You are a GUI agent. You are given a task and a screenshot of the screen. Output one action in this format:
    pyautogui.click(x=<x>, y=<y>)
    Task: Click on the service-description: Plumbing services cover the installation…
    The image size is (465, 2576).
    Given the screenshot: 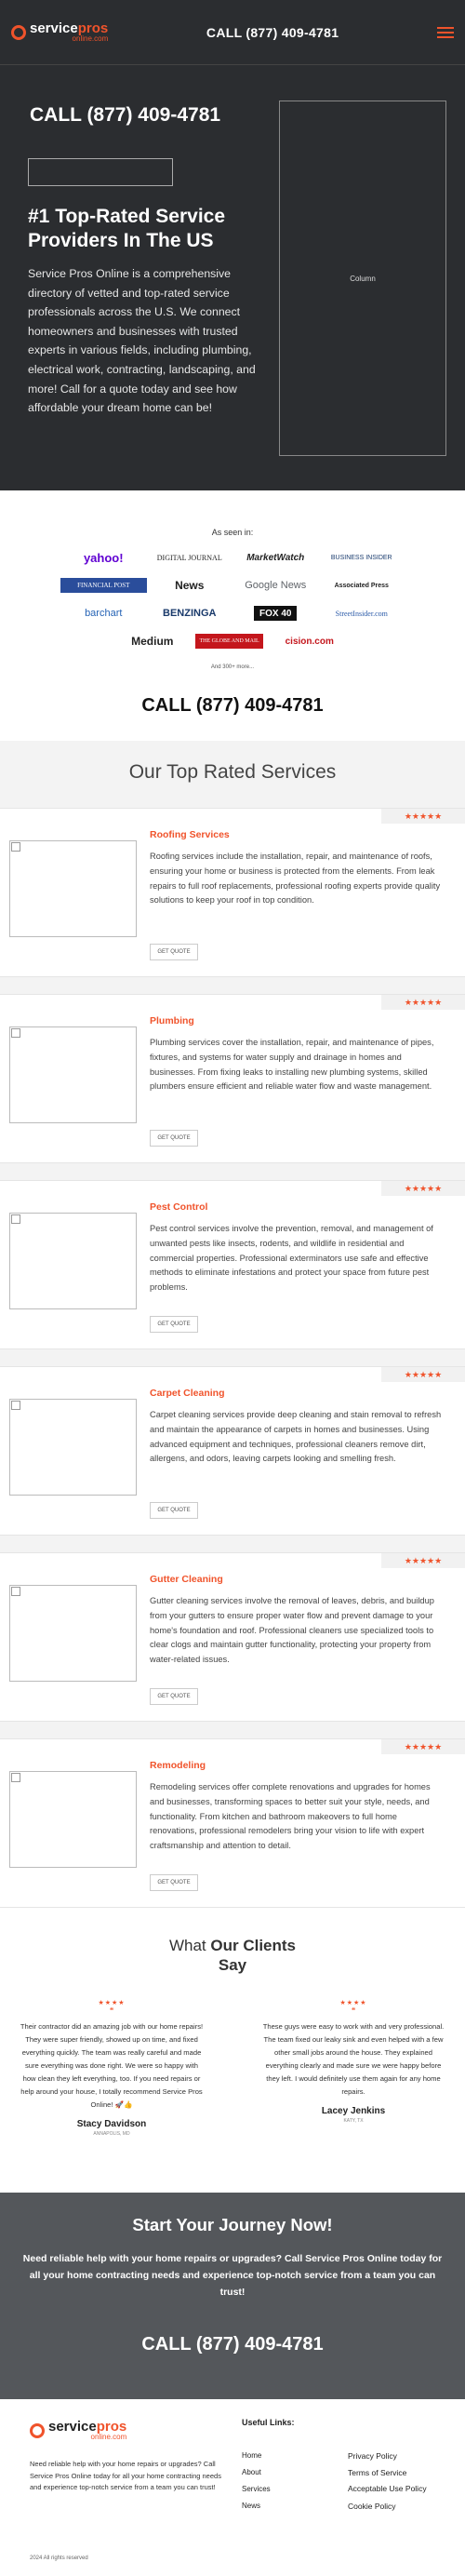 What is the action you would take?
    pyautogui.click(x=292, y=1065)
    